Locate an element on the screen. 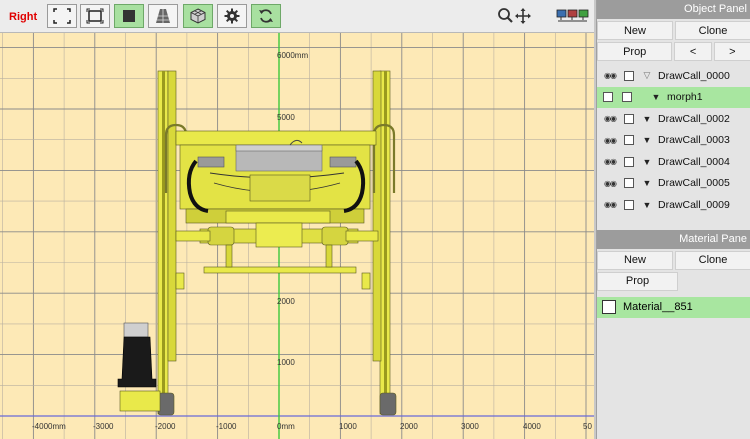 Image resolution: width=750 pixels, height=439 pixels. object-prop-button: Prop is located at coordinates (635, 51).